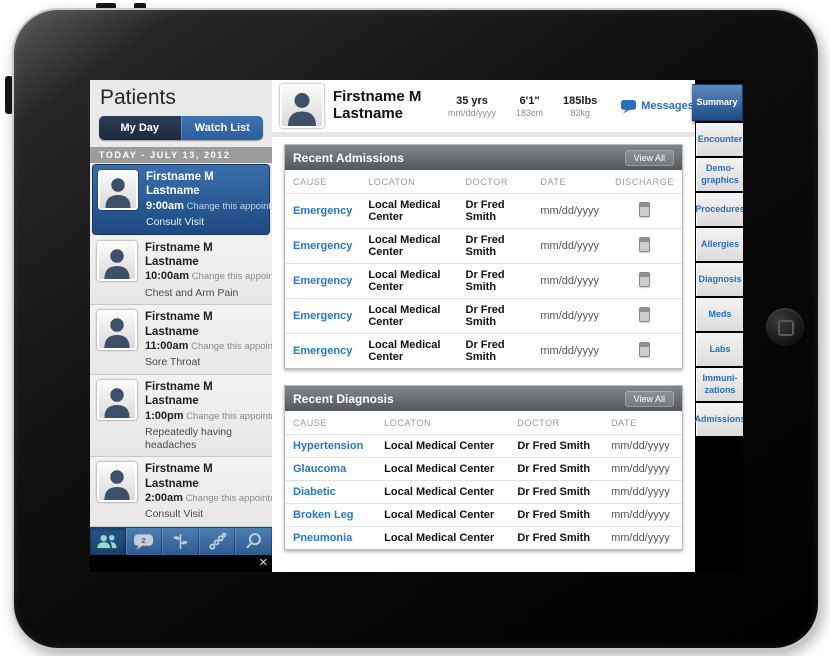  Describe the element at coordinates (343, 398) in the screenshot. I see `recent-diagnosis-title: Recent Diagnosis` at that location.